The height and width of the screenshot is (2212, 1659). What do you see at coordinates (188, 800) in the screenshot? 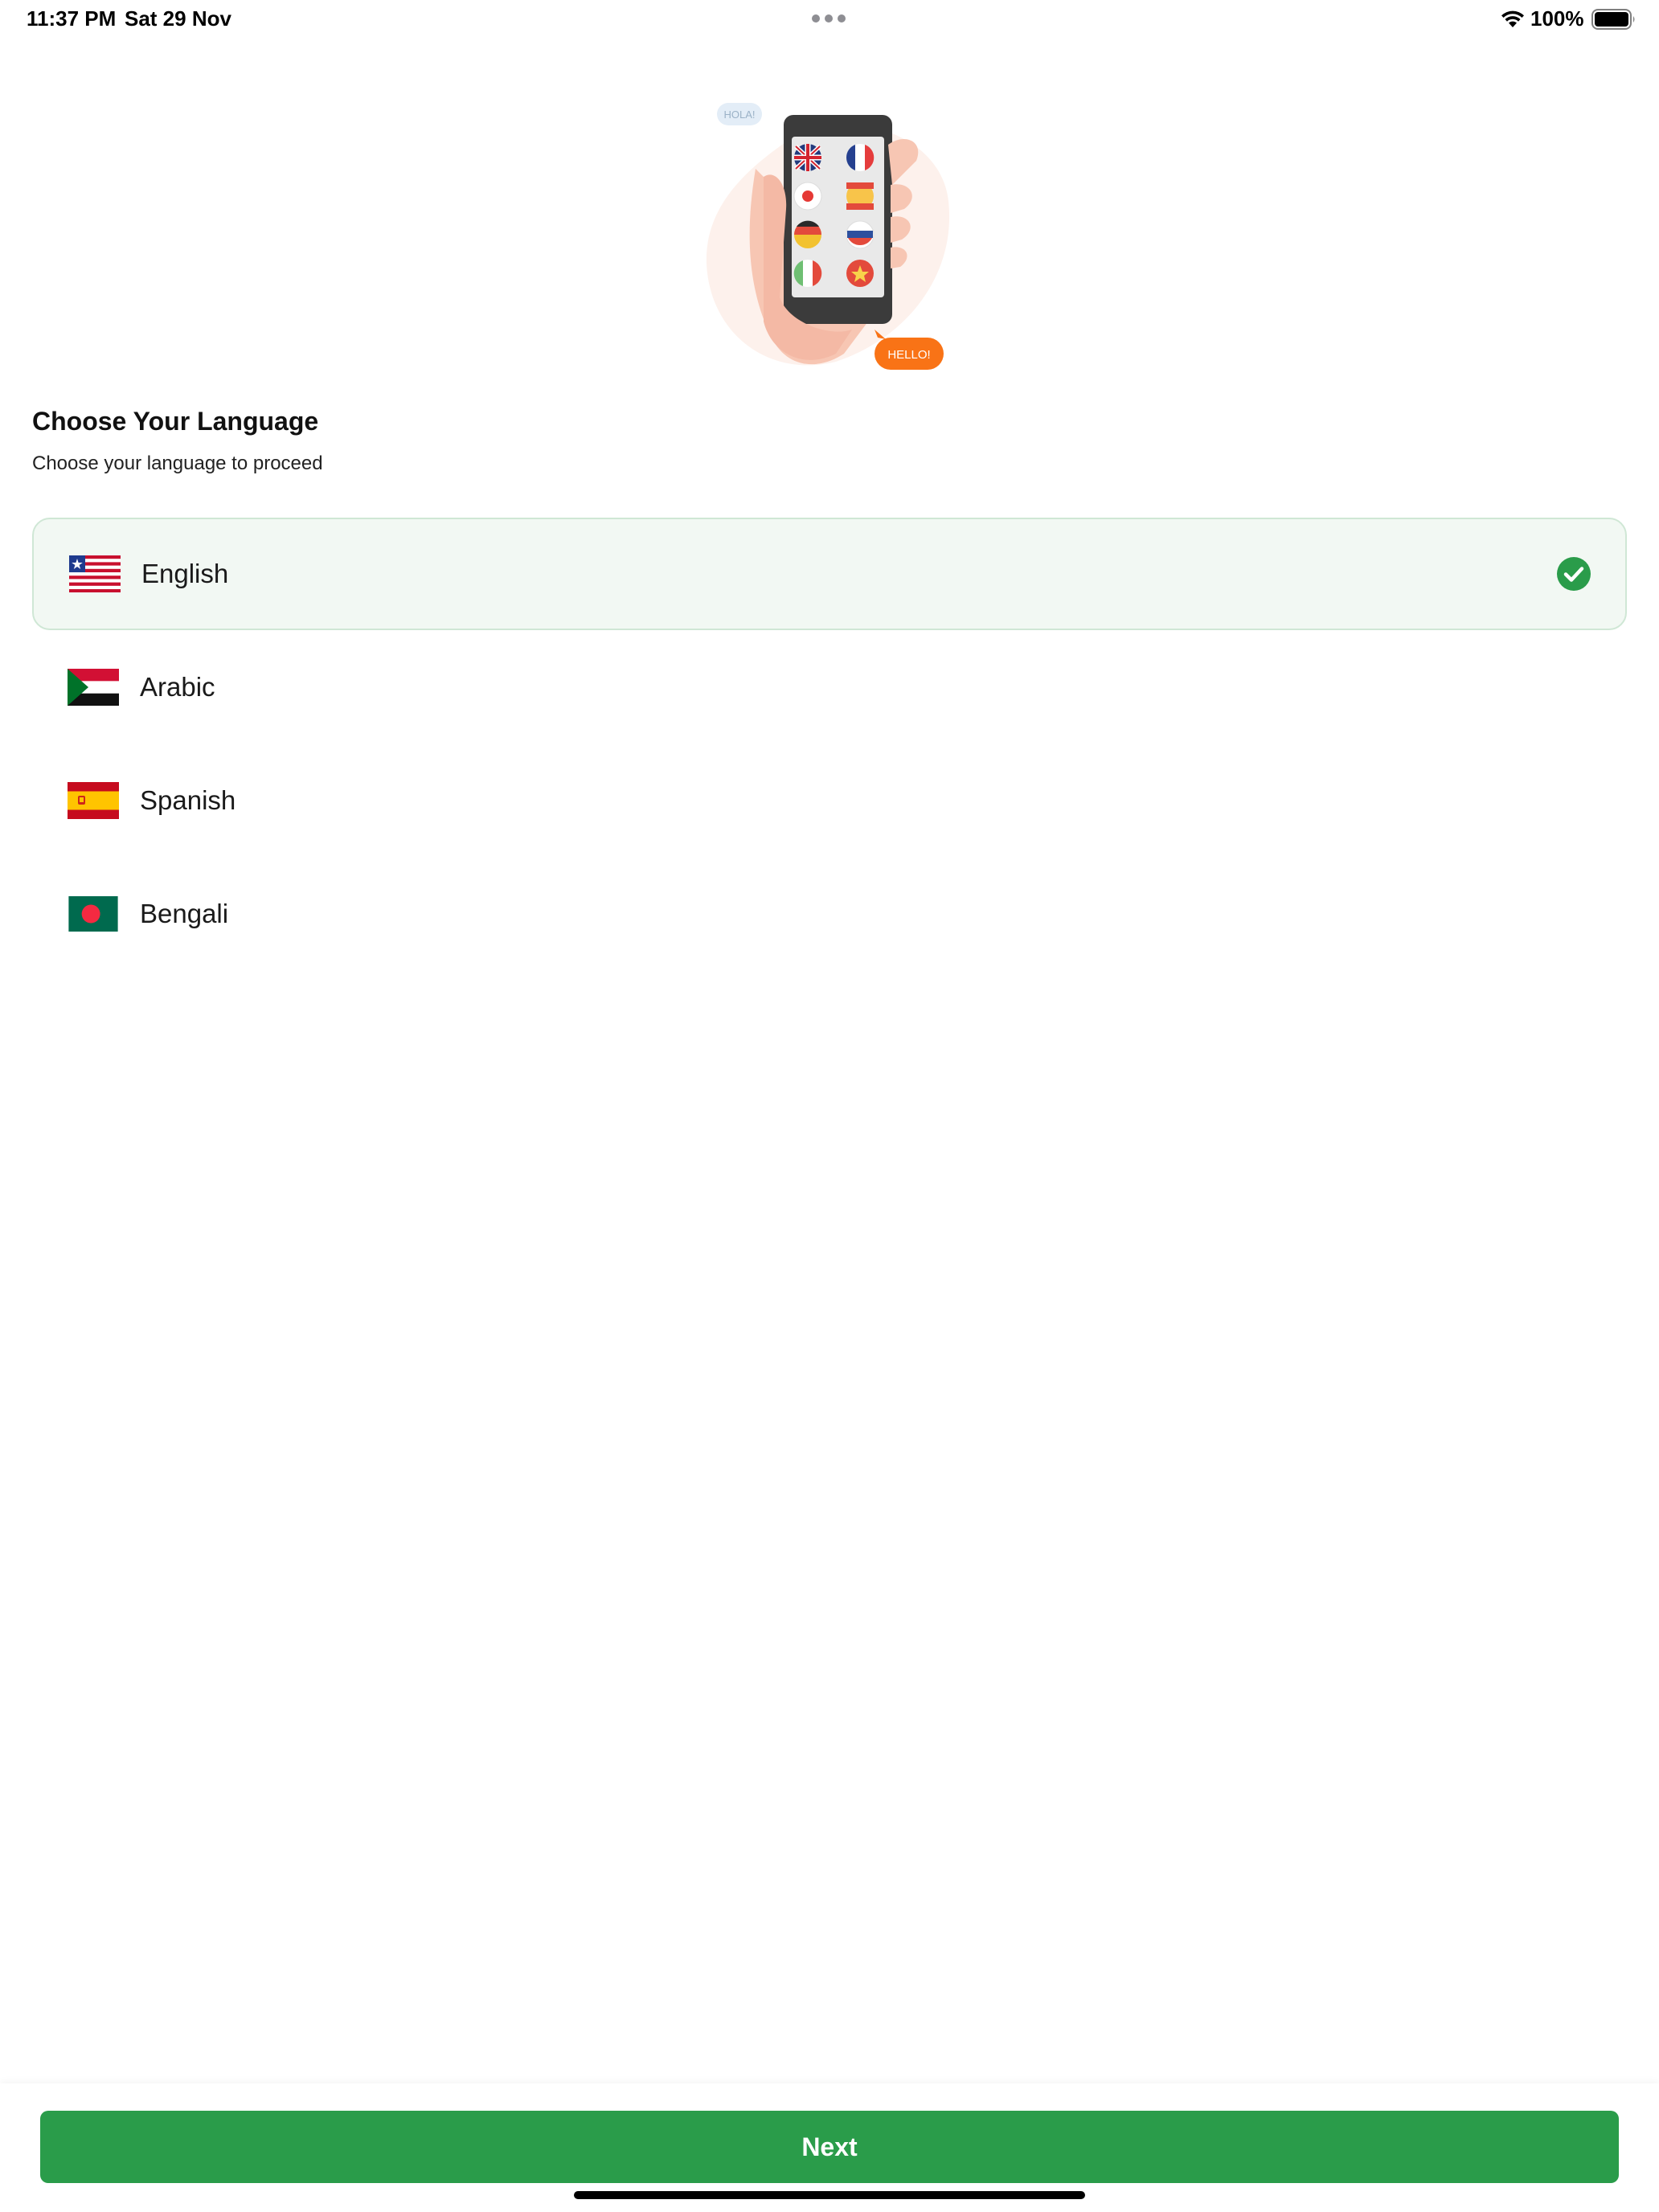
I see `language-label: Spanish` at bounding box center [188, 800].